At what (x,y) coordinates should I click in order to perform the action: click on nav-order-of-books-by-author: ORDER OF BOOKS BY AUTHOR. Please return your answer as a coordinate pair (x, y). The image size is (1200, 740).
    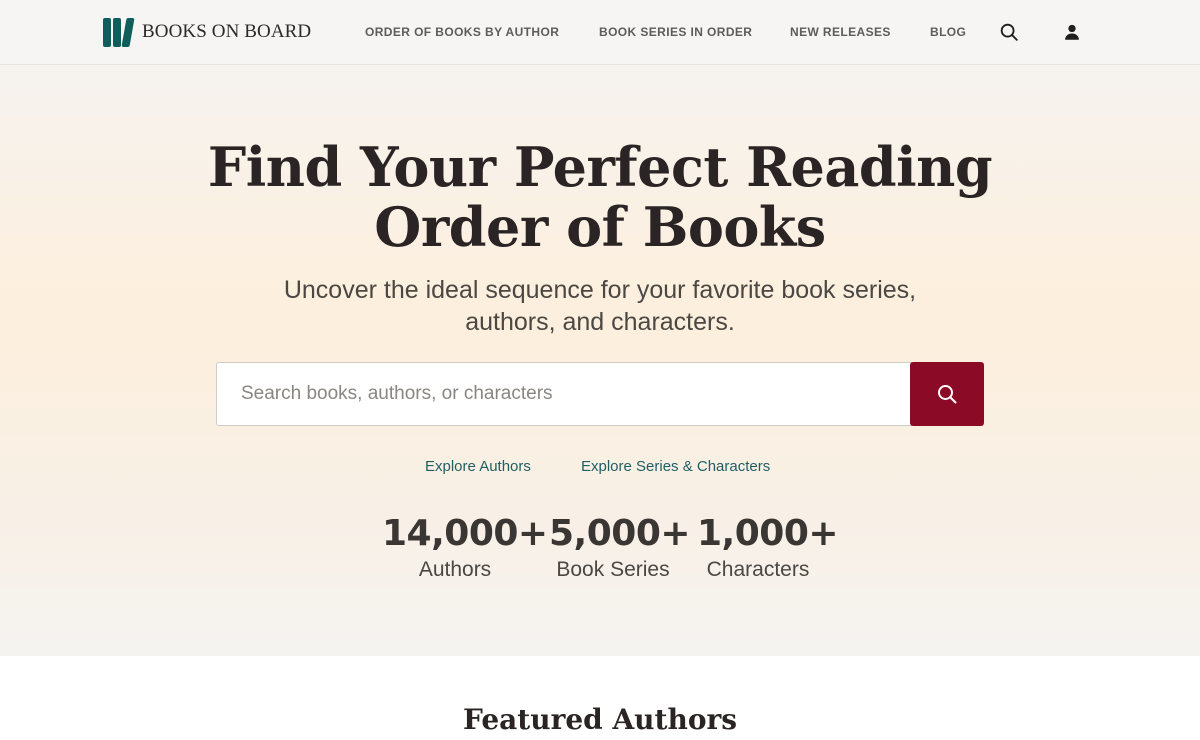
    Looking at the image, I should click on (462, 32).